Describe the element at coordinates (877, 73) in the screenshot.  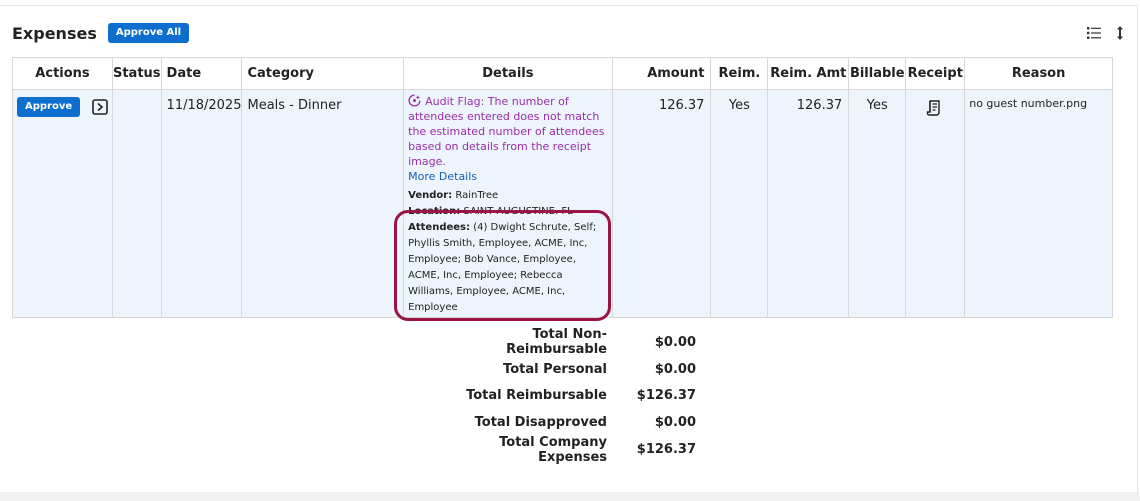
I see `column-header-billable: Billable` at that location.